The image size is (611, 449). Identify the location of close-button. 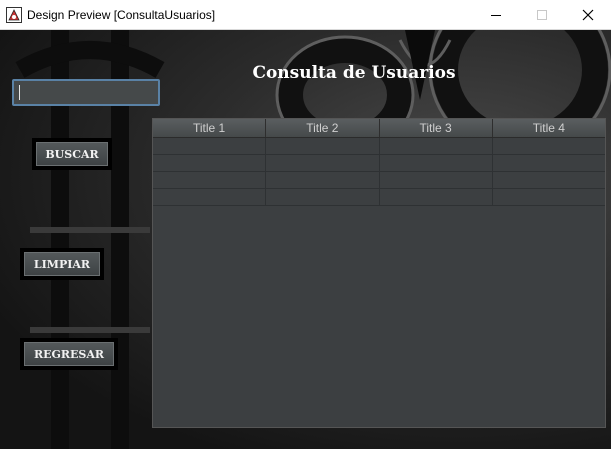
(588, 15).